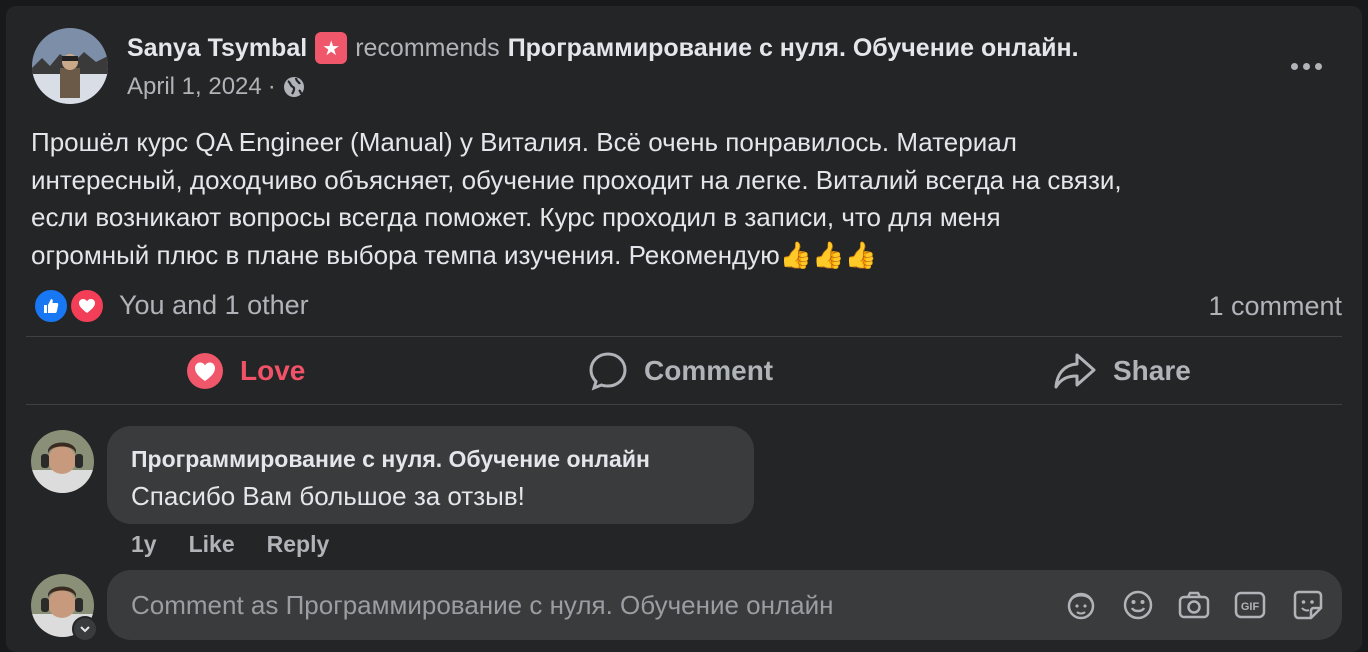 The height and width of the screenshot is (652, 1368). What do you see at coordinates (1275, 306) in the screenshot?
I see `comments-count: 1 comment` at bounding box center [1275, 306].